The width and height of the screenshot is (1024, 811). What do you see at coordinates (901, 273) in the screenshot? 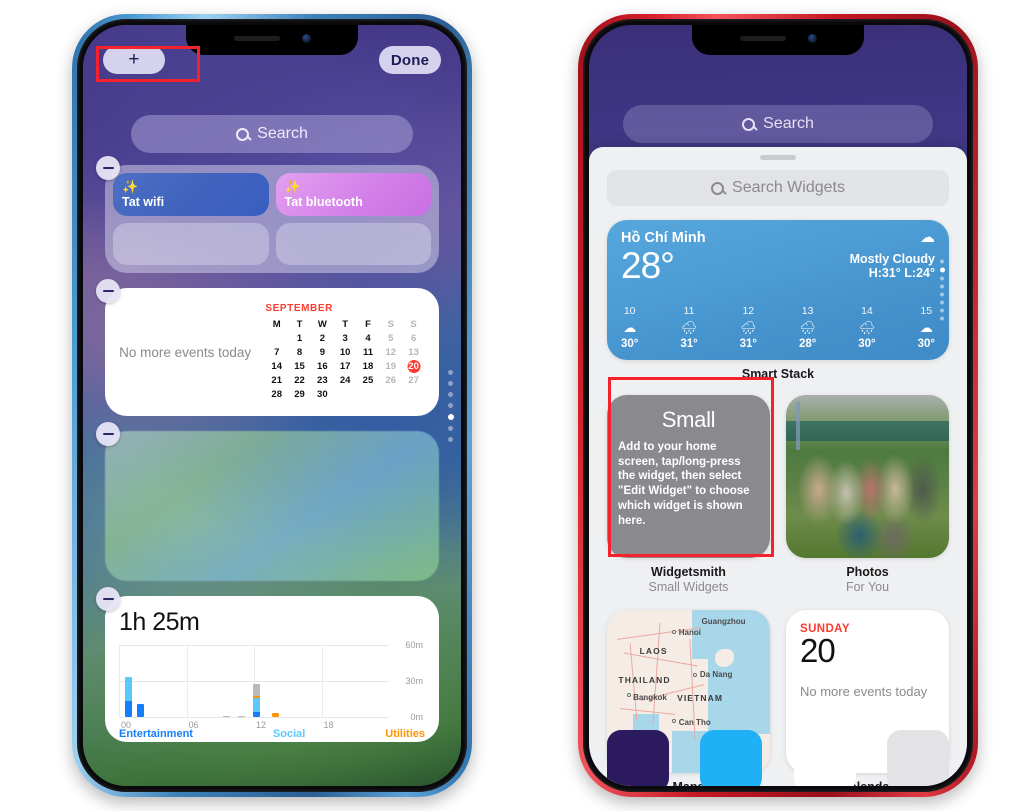
I see `weather-high-low: H:31° L:24°` at bounding box center [901, 273].